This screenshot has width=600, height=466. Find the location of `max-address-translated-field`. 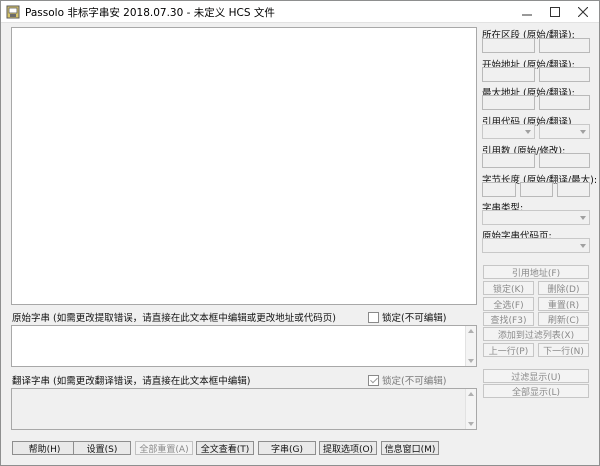

max-address-translated-field is located at coordinates (564, 102).